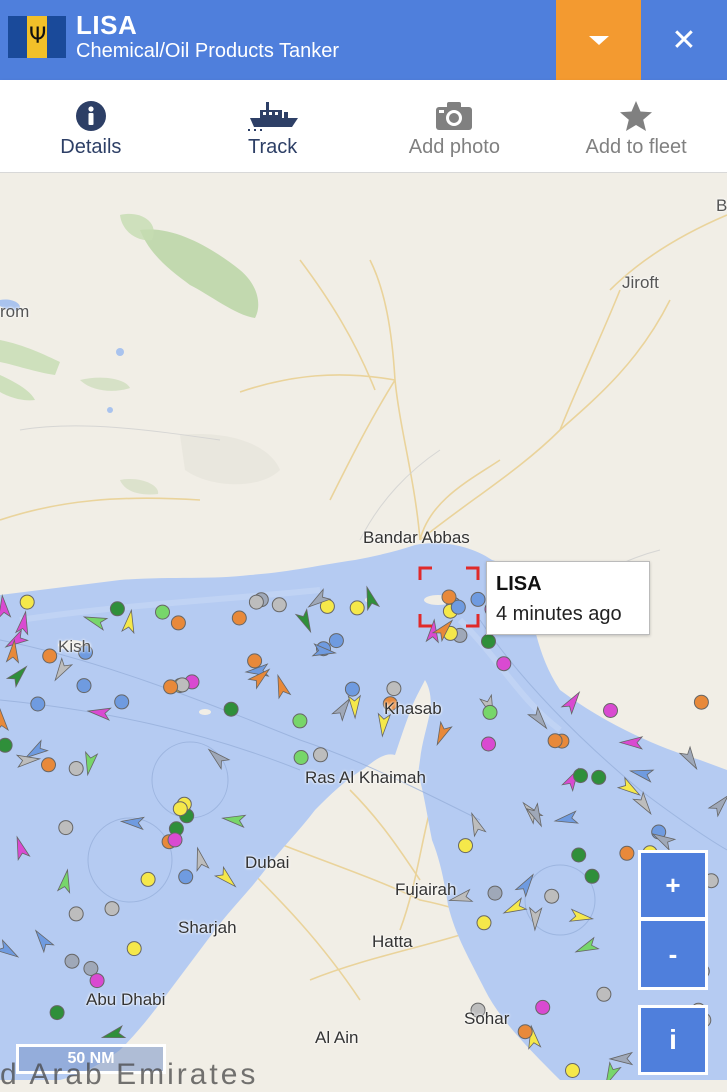 The width and height of the screenshot is (727, 1092). I want to click on place-label-abu-dhabi: Abu Dhabi, so click(126, 999).